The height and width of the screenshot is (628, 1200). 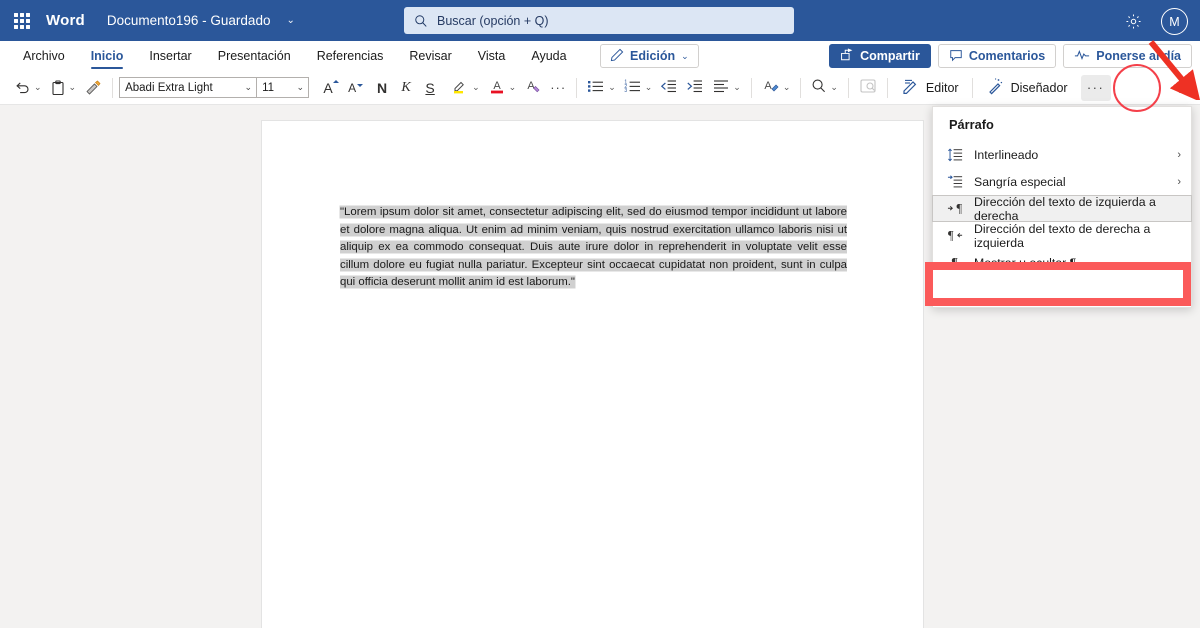 I want to click on ribbon-right-actions: Compartir Comentarios Ponerse al día, so click(x=1010, y=56).